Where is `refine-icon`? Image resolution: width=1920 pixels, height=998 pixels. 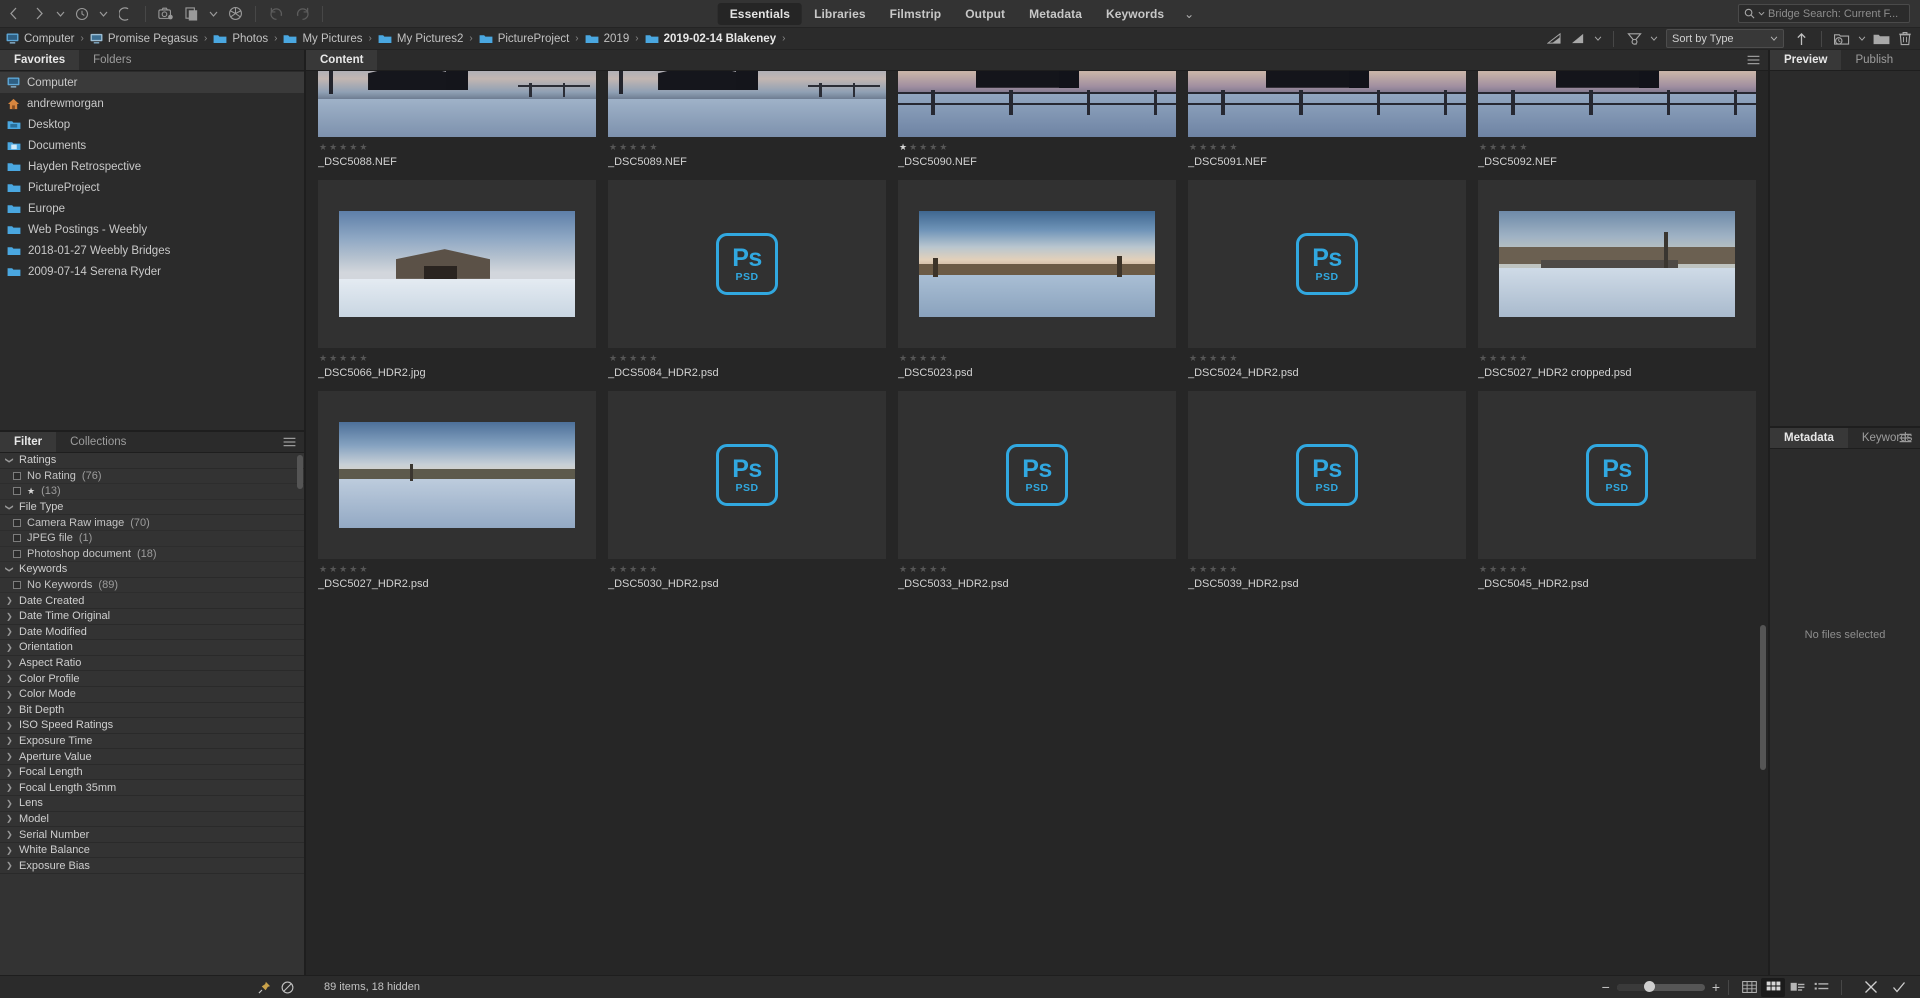 refine-icon is located at coordinates (192, 14).